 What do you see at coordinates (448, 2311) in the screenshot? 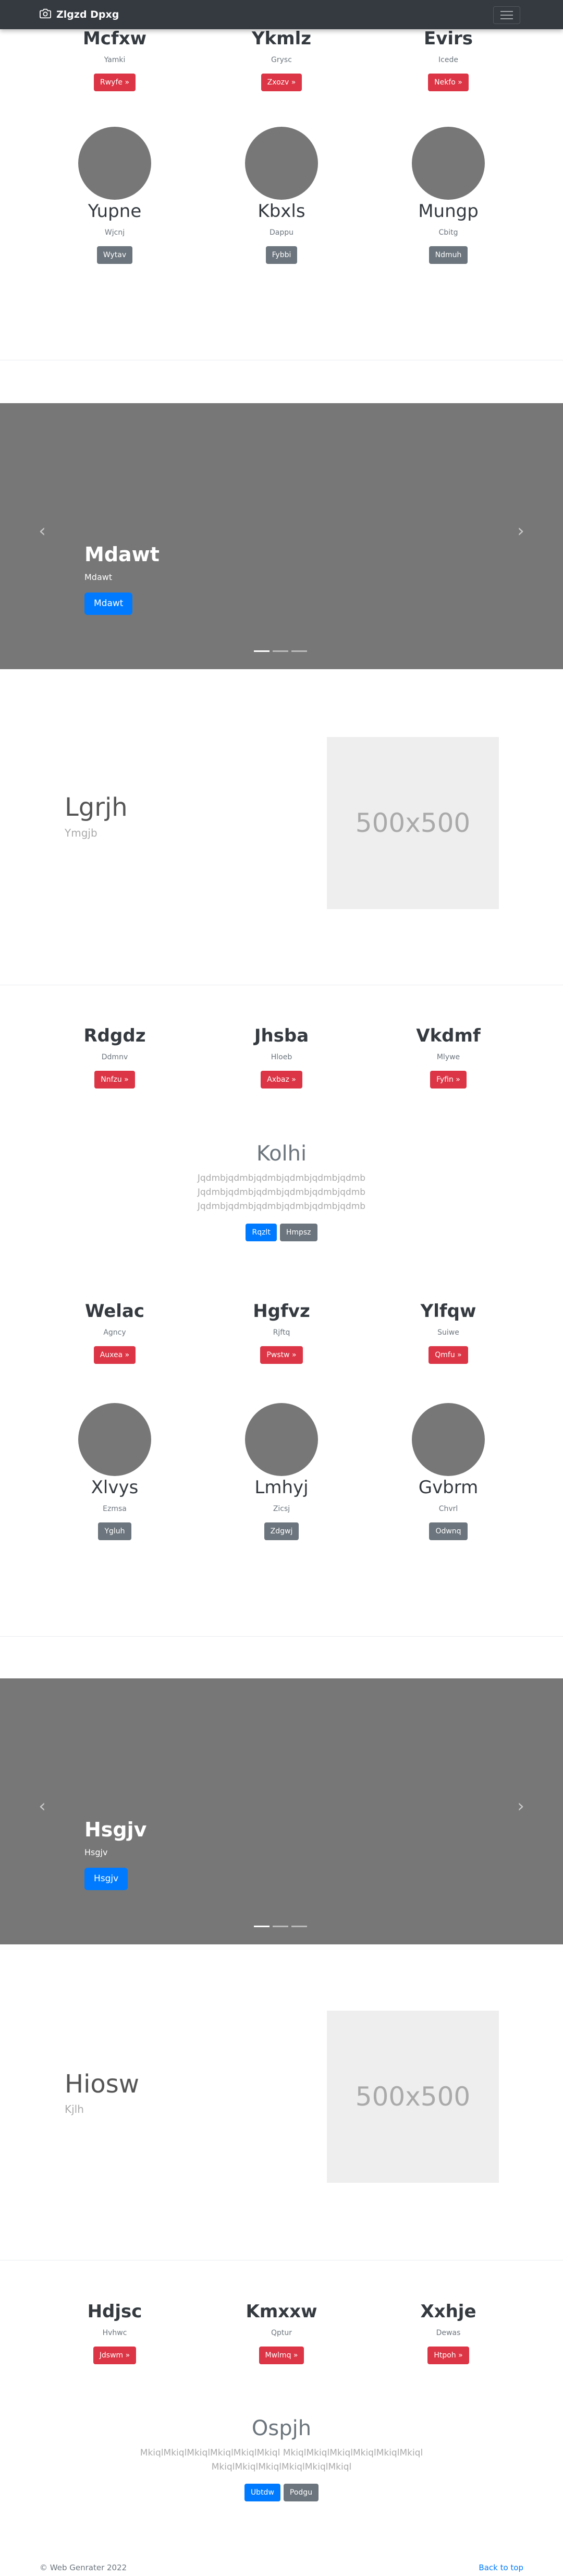
I see `feature-title: Xxhje` at bounding box center [448, 2311].